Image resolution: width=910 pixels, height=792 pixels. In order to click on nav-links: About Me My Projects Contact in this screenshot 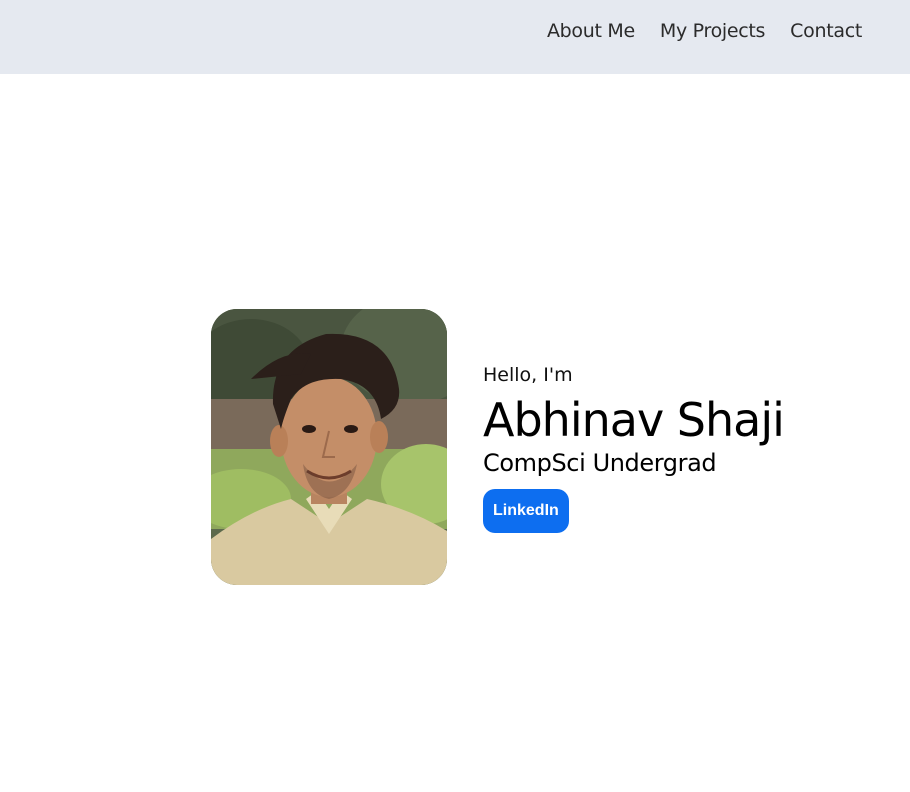, I will do `click(704, 31)`.